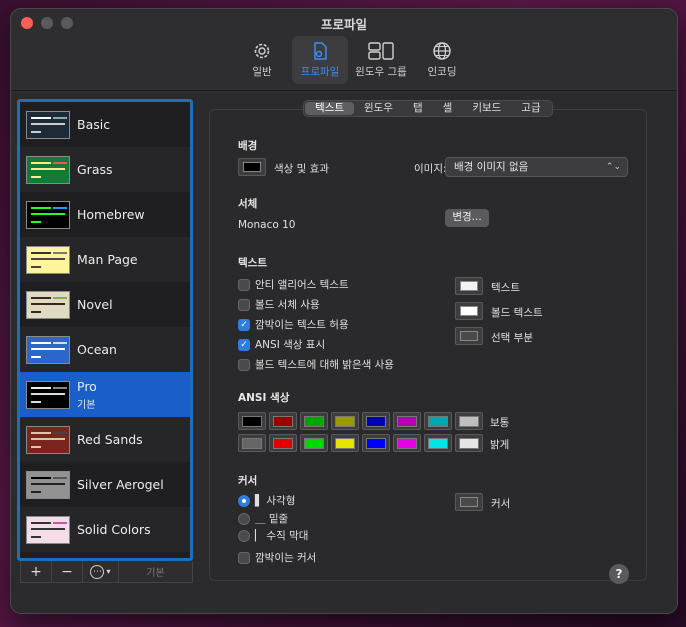 The height and width of the screenshot is (627, 686). I want to click on more-actions-button: ⋯ ▾, so click(101, 571).